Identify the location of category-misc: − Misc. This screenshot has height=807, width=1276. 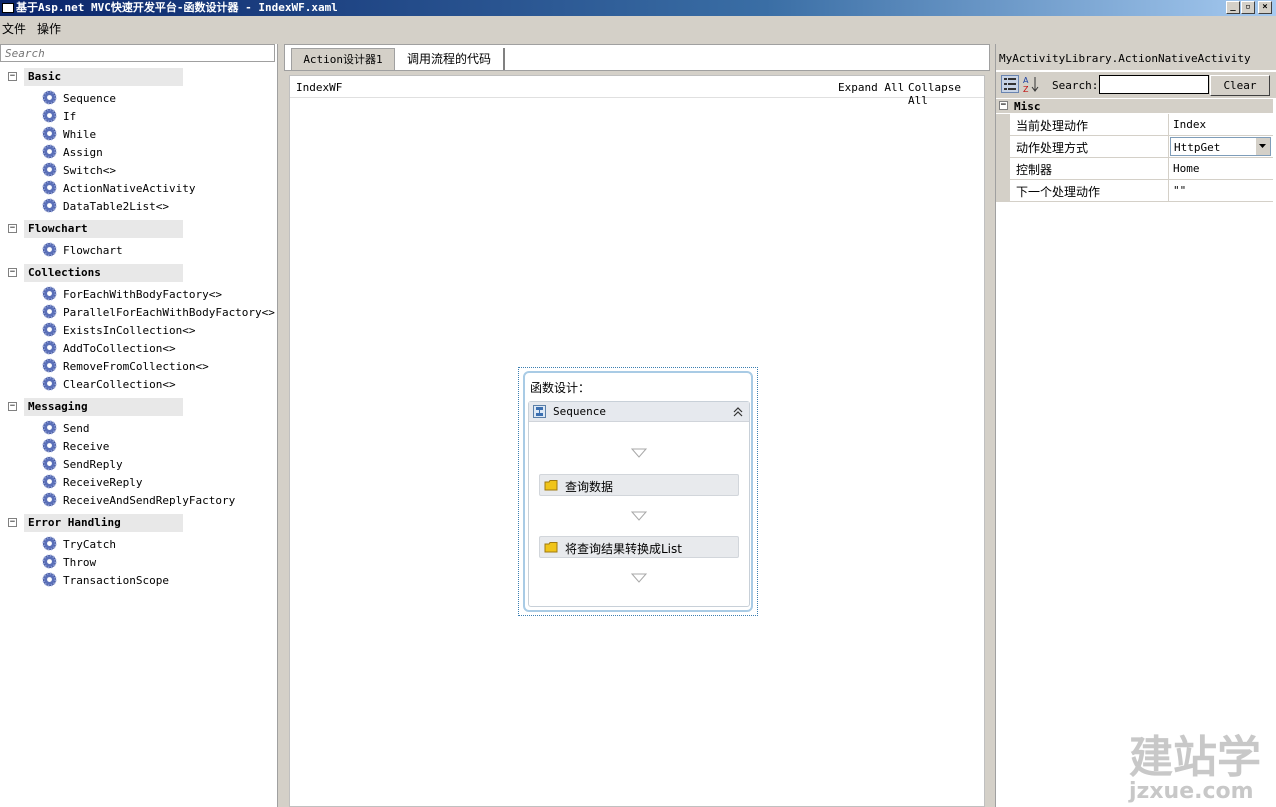
(1134, 106).